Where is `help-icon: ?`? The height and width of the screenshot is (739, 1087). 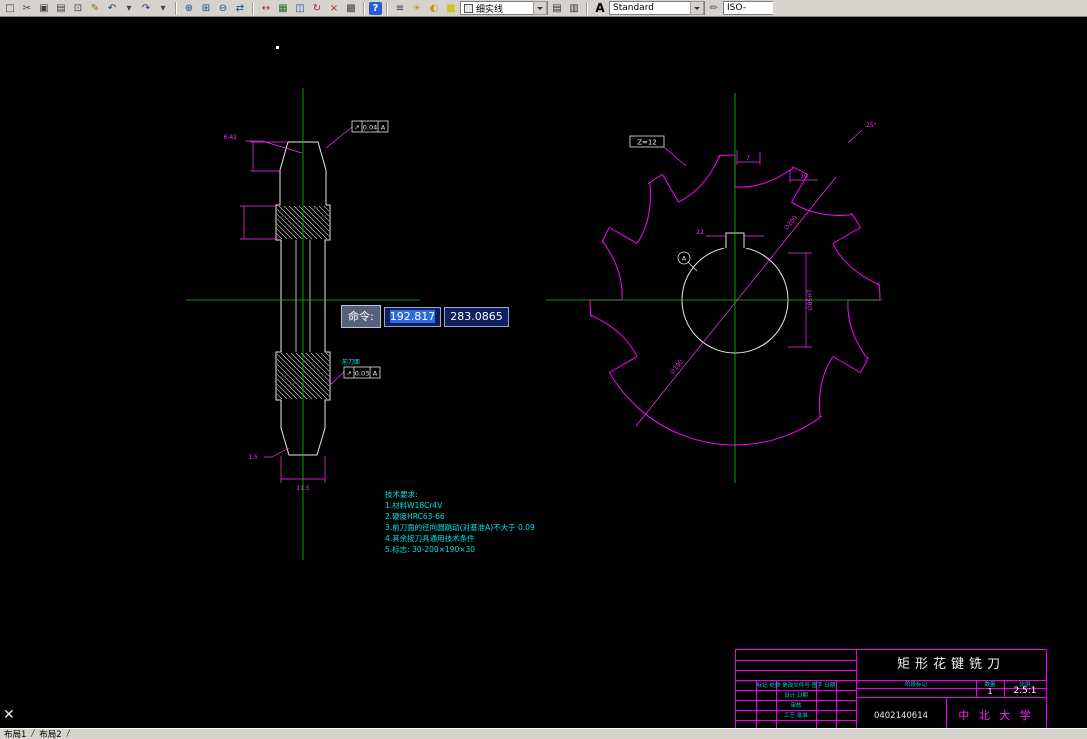
help-icon: ? is located at coordinates (375, 8).